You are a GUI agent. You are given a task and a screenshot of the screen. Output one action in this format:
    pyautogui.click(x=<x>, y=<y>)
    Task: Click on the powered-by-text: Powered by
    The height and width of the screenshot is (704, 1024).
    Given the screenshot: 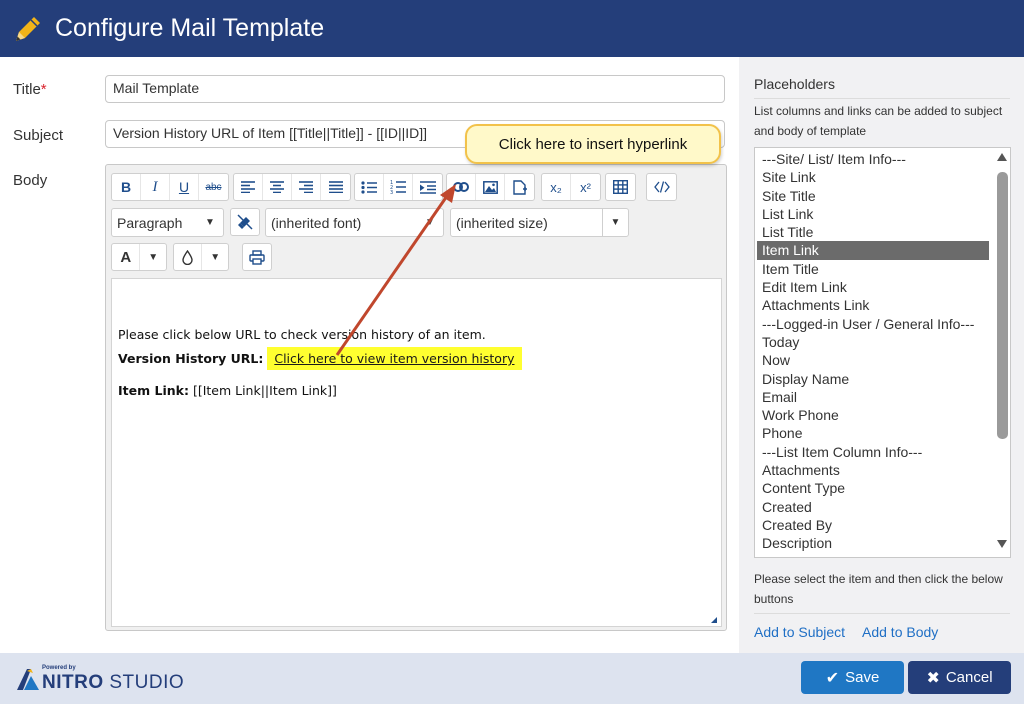 What is the action you would take?
    pyautogui.click(x=59, y=668)
    